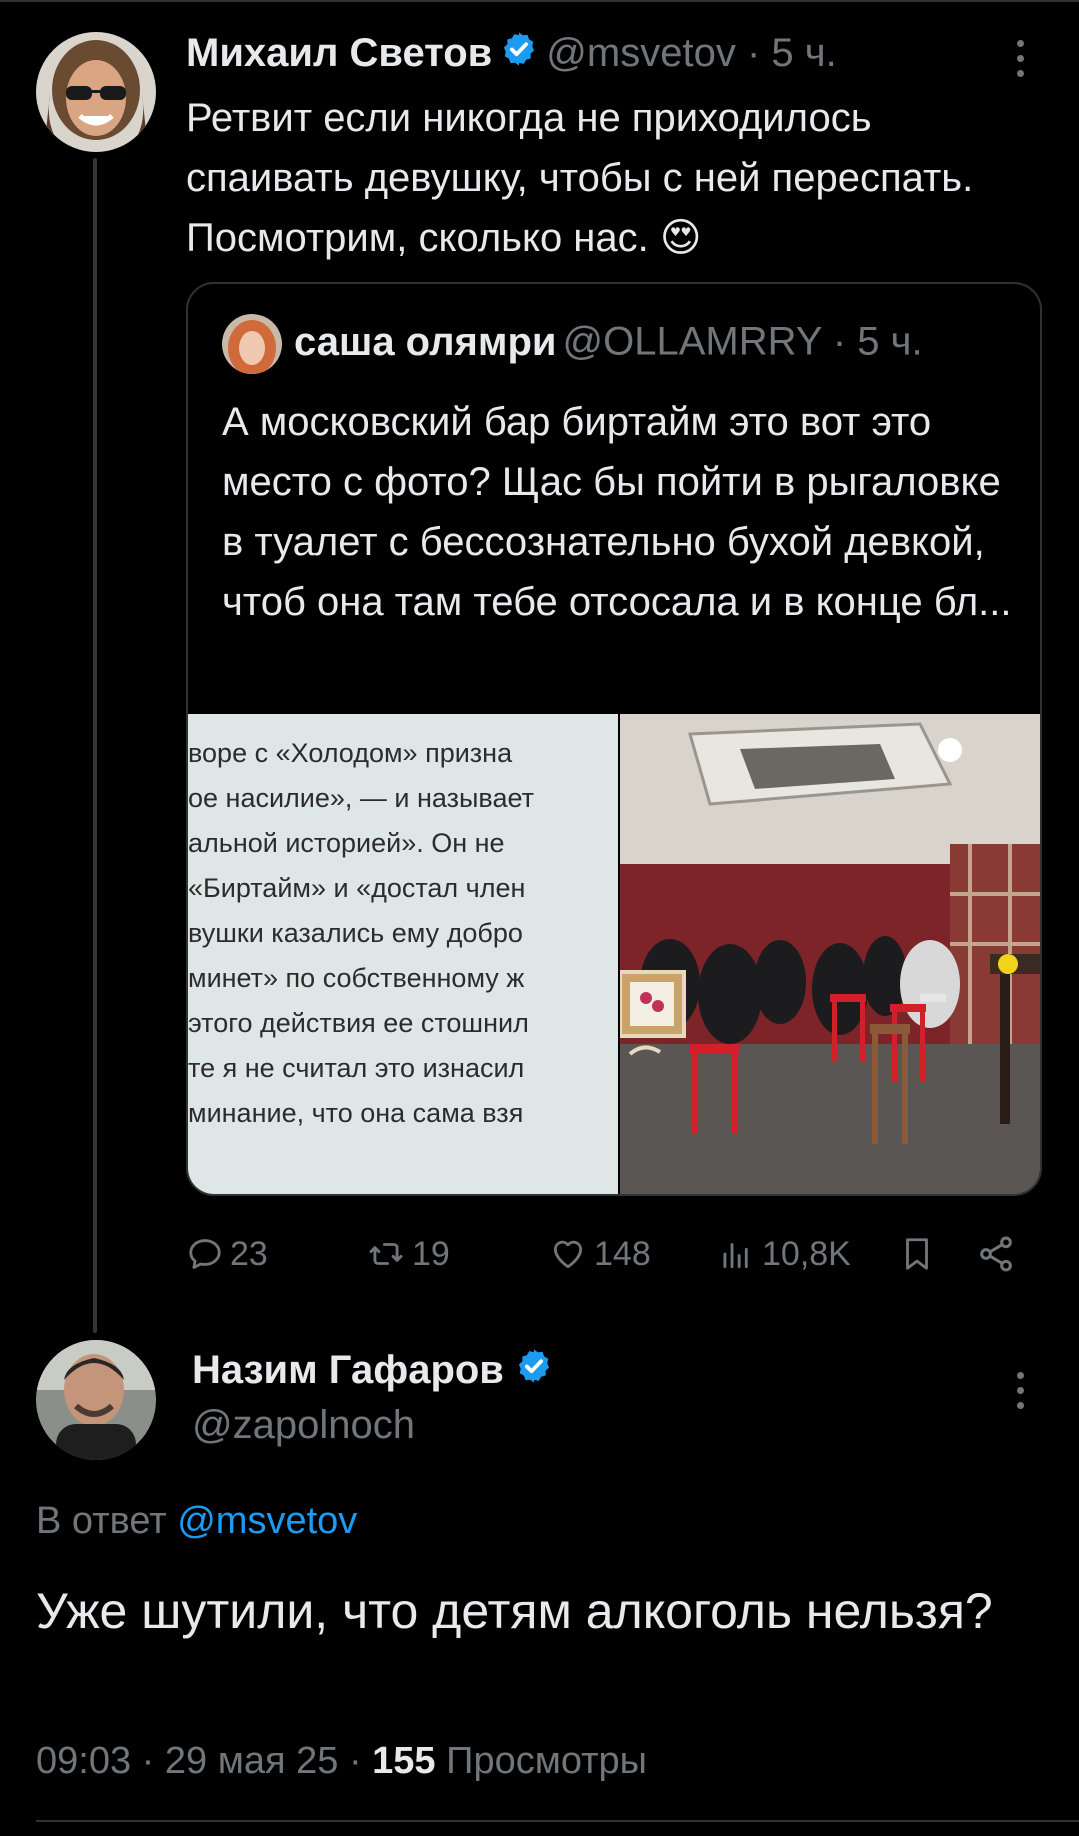  Describe the element at coordinates (404, 1761) in the screenshot. I see `reply-views-count: 155` at that location.